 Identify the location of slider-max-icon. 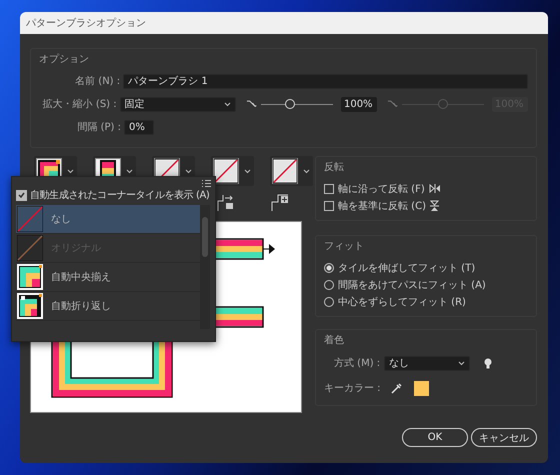
(392, 104).